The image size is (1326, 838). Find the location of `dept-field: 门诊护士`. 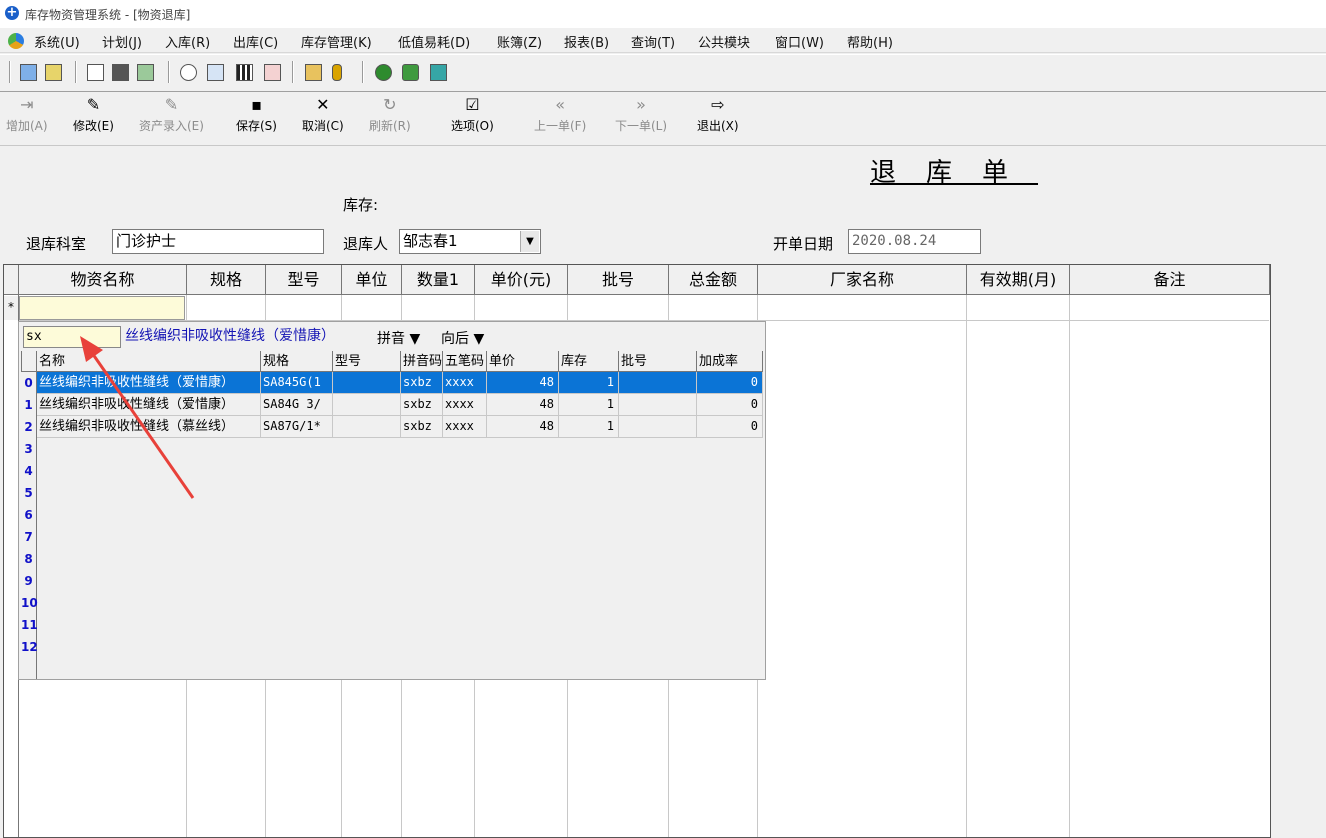

dept-field: 门诊护士 is located at coordinates (218, 241).